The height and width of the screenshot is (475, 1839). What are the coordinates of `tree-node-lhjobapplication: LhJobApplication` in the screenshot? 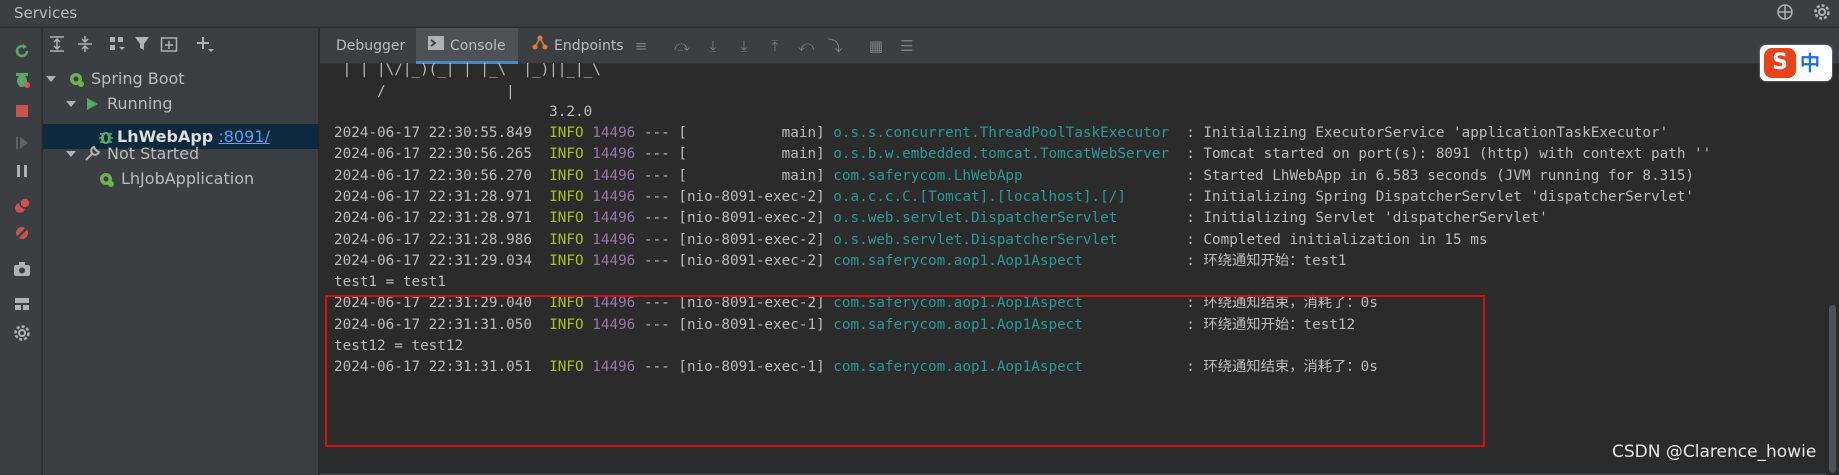 It's located at (181, 178).